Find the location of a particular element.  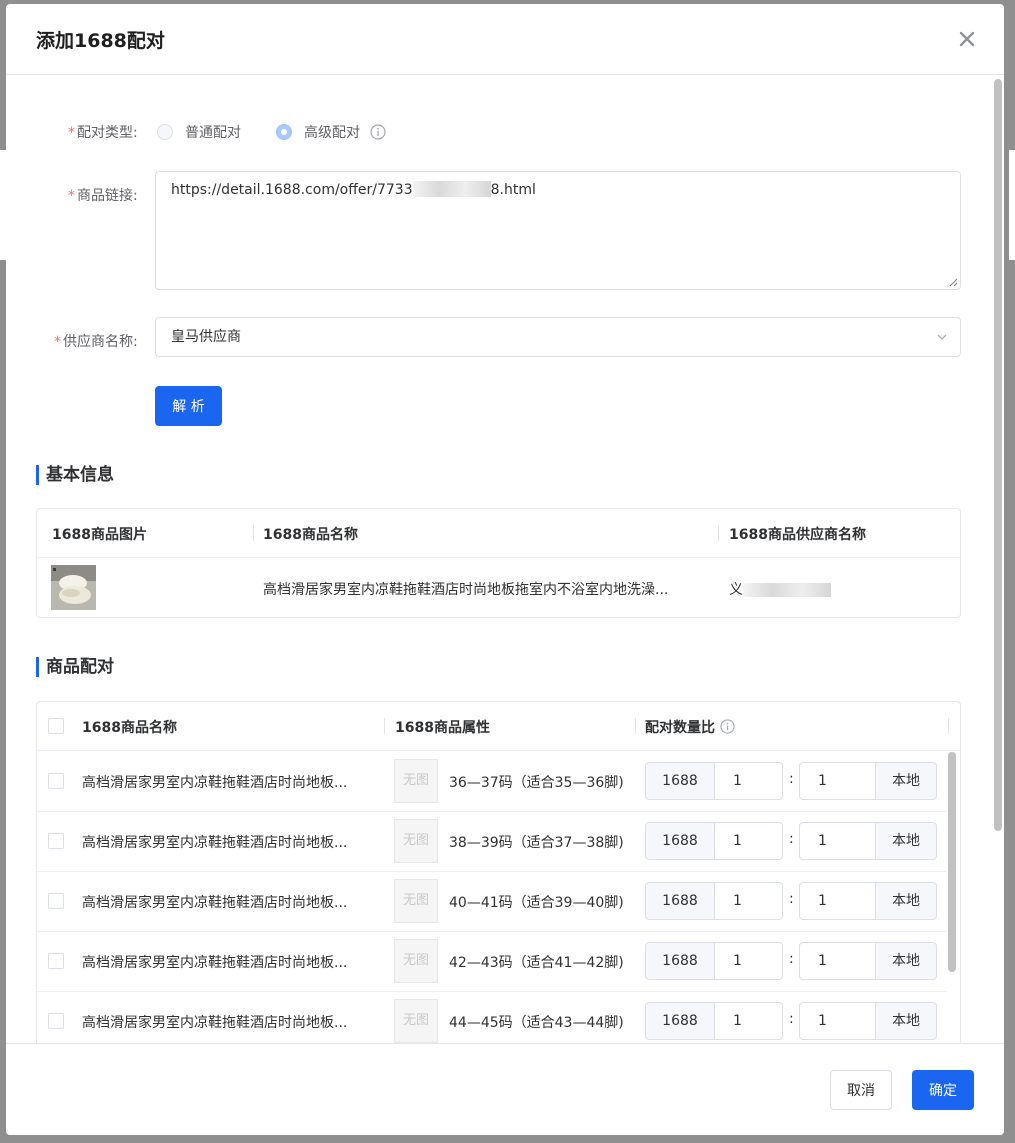

background-page-edge-right is located at coordinates (1012, 205).